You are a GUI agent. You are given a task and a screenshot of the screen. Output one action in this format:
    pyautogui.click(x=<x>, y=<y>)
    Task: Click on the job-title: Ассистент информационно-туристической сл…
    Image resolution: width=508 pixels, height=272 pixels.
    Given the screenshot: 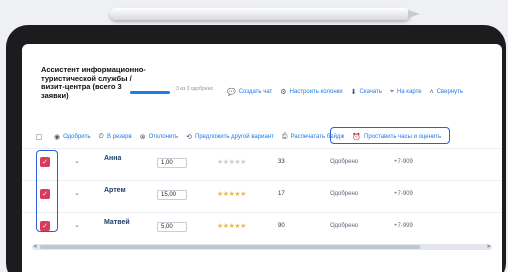 What is the action you would take?
    pyautogui.click(x=93, y=82)
    